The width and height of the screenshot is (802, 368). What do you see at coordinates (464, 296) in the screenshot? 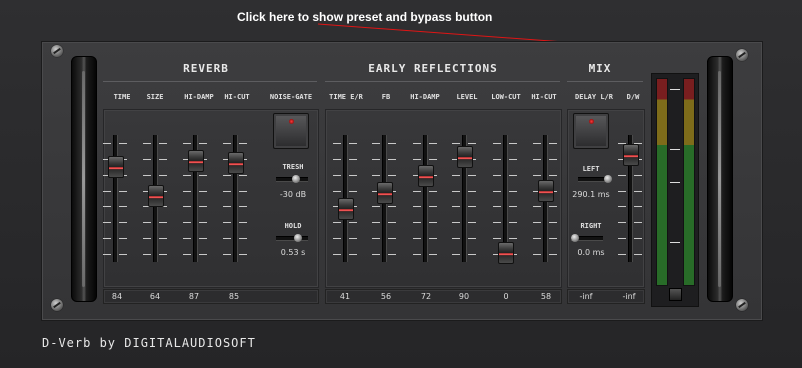
I see `value-level: 90` at bounding box center [464, 296].